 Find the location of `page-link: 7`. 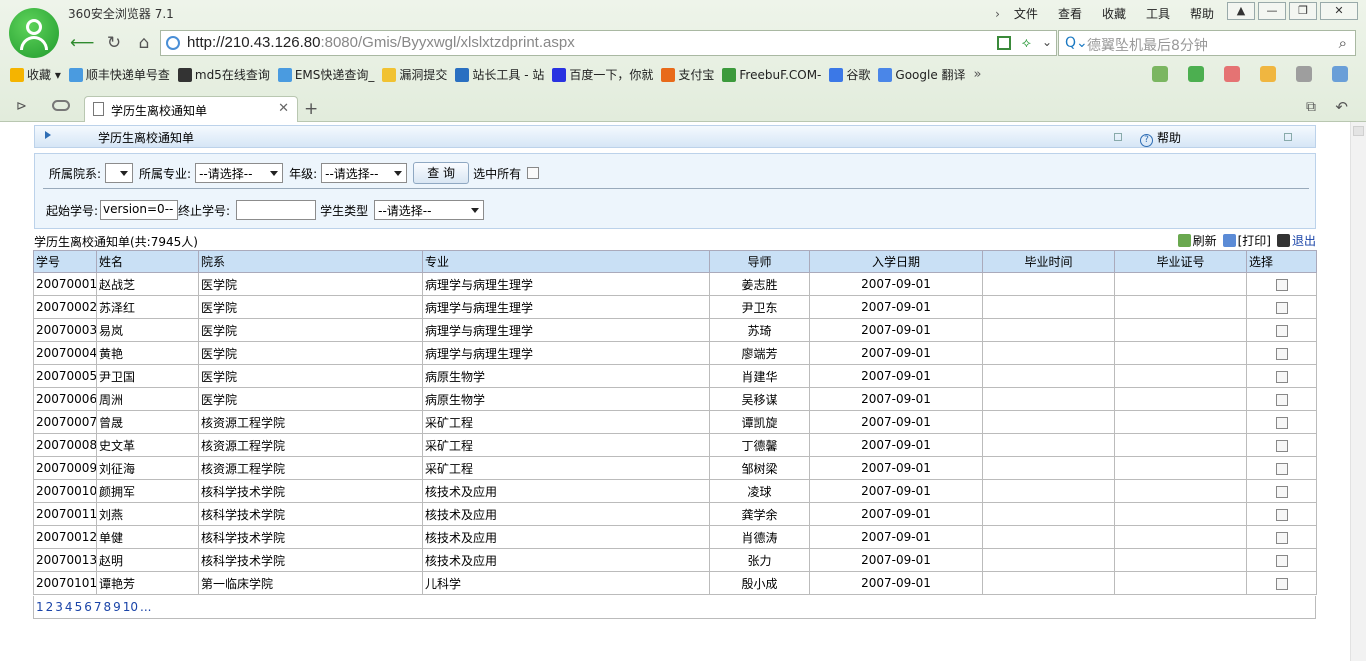

page-link: 7 is located at coordinates (98, 607).